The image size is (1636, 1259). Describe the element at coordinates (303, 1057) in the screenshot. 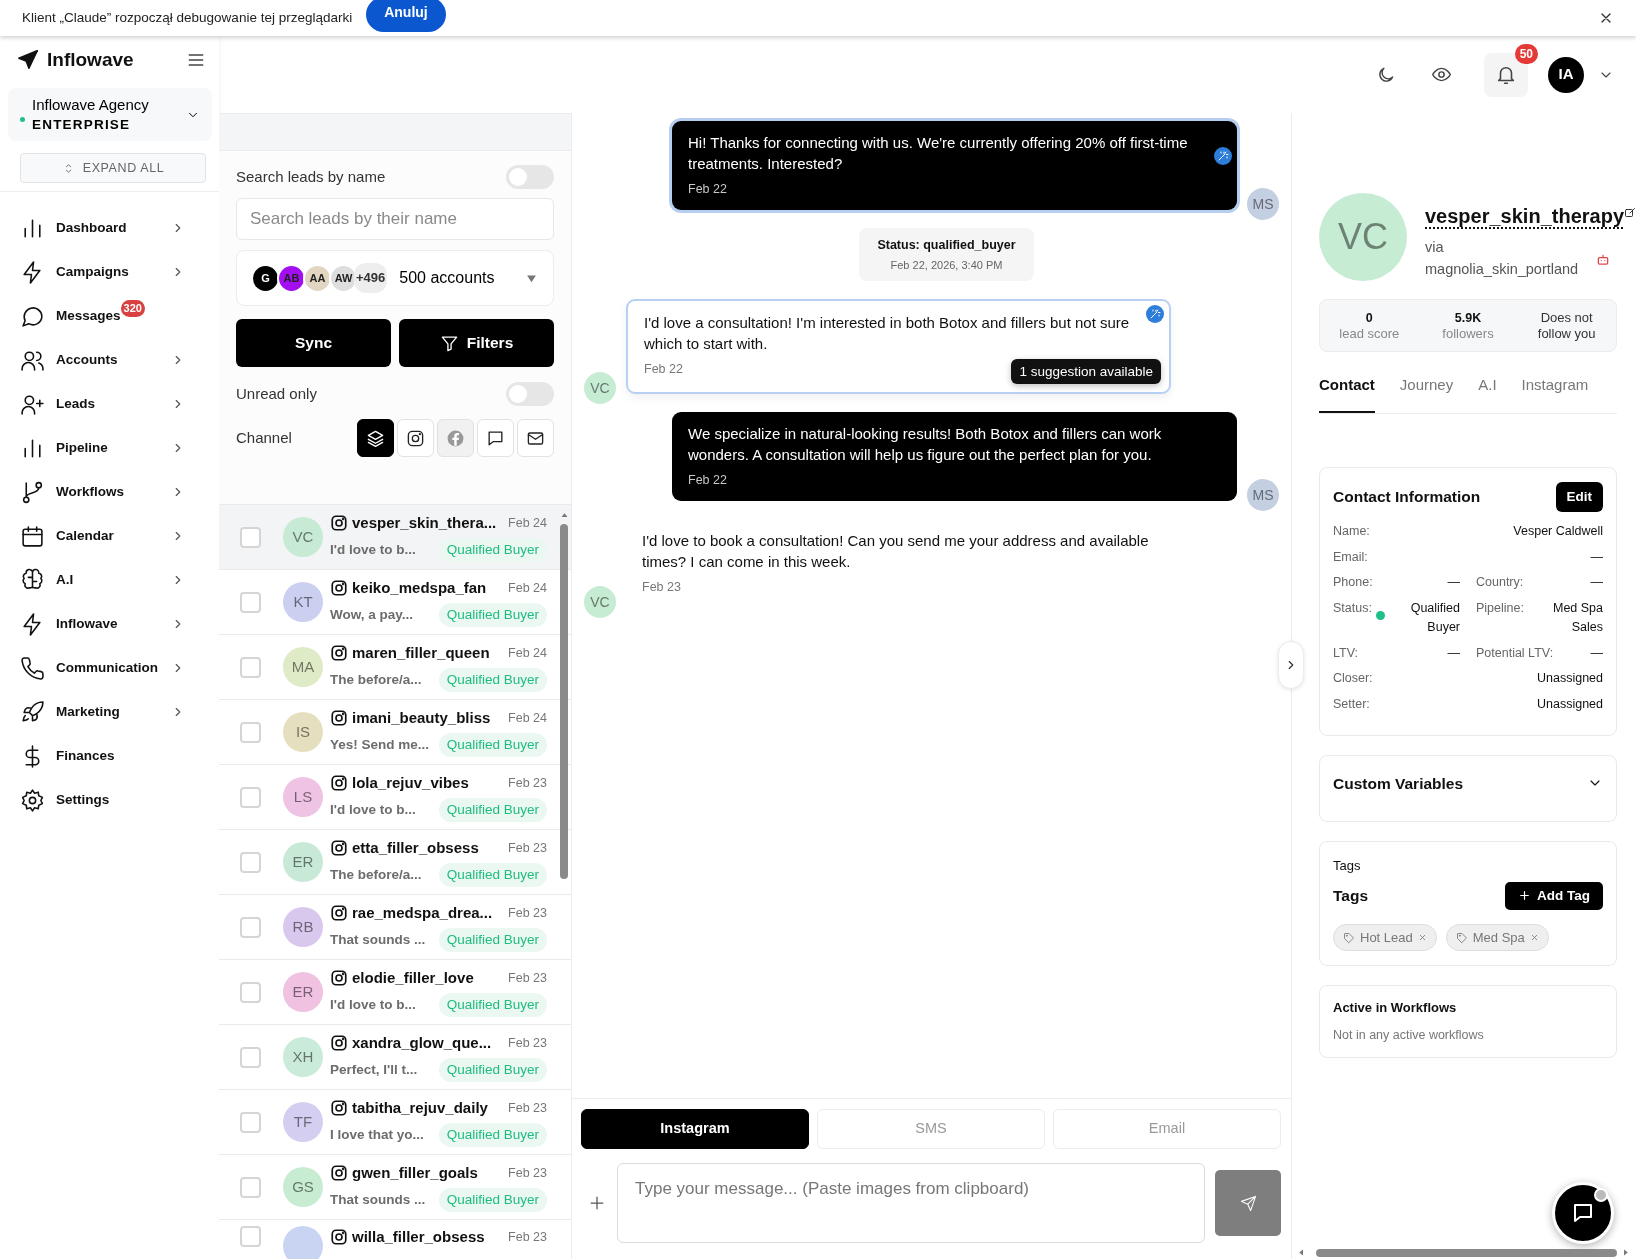

I see `lead-avatar: XH` at that location.